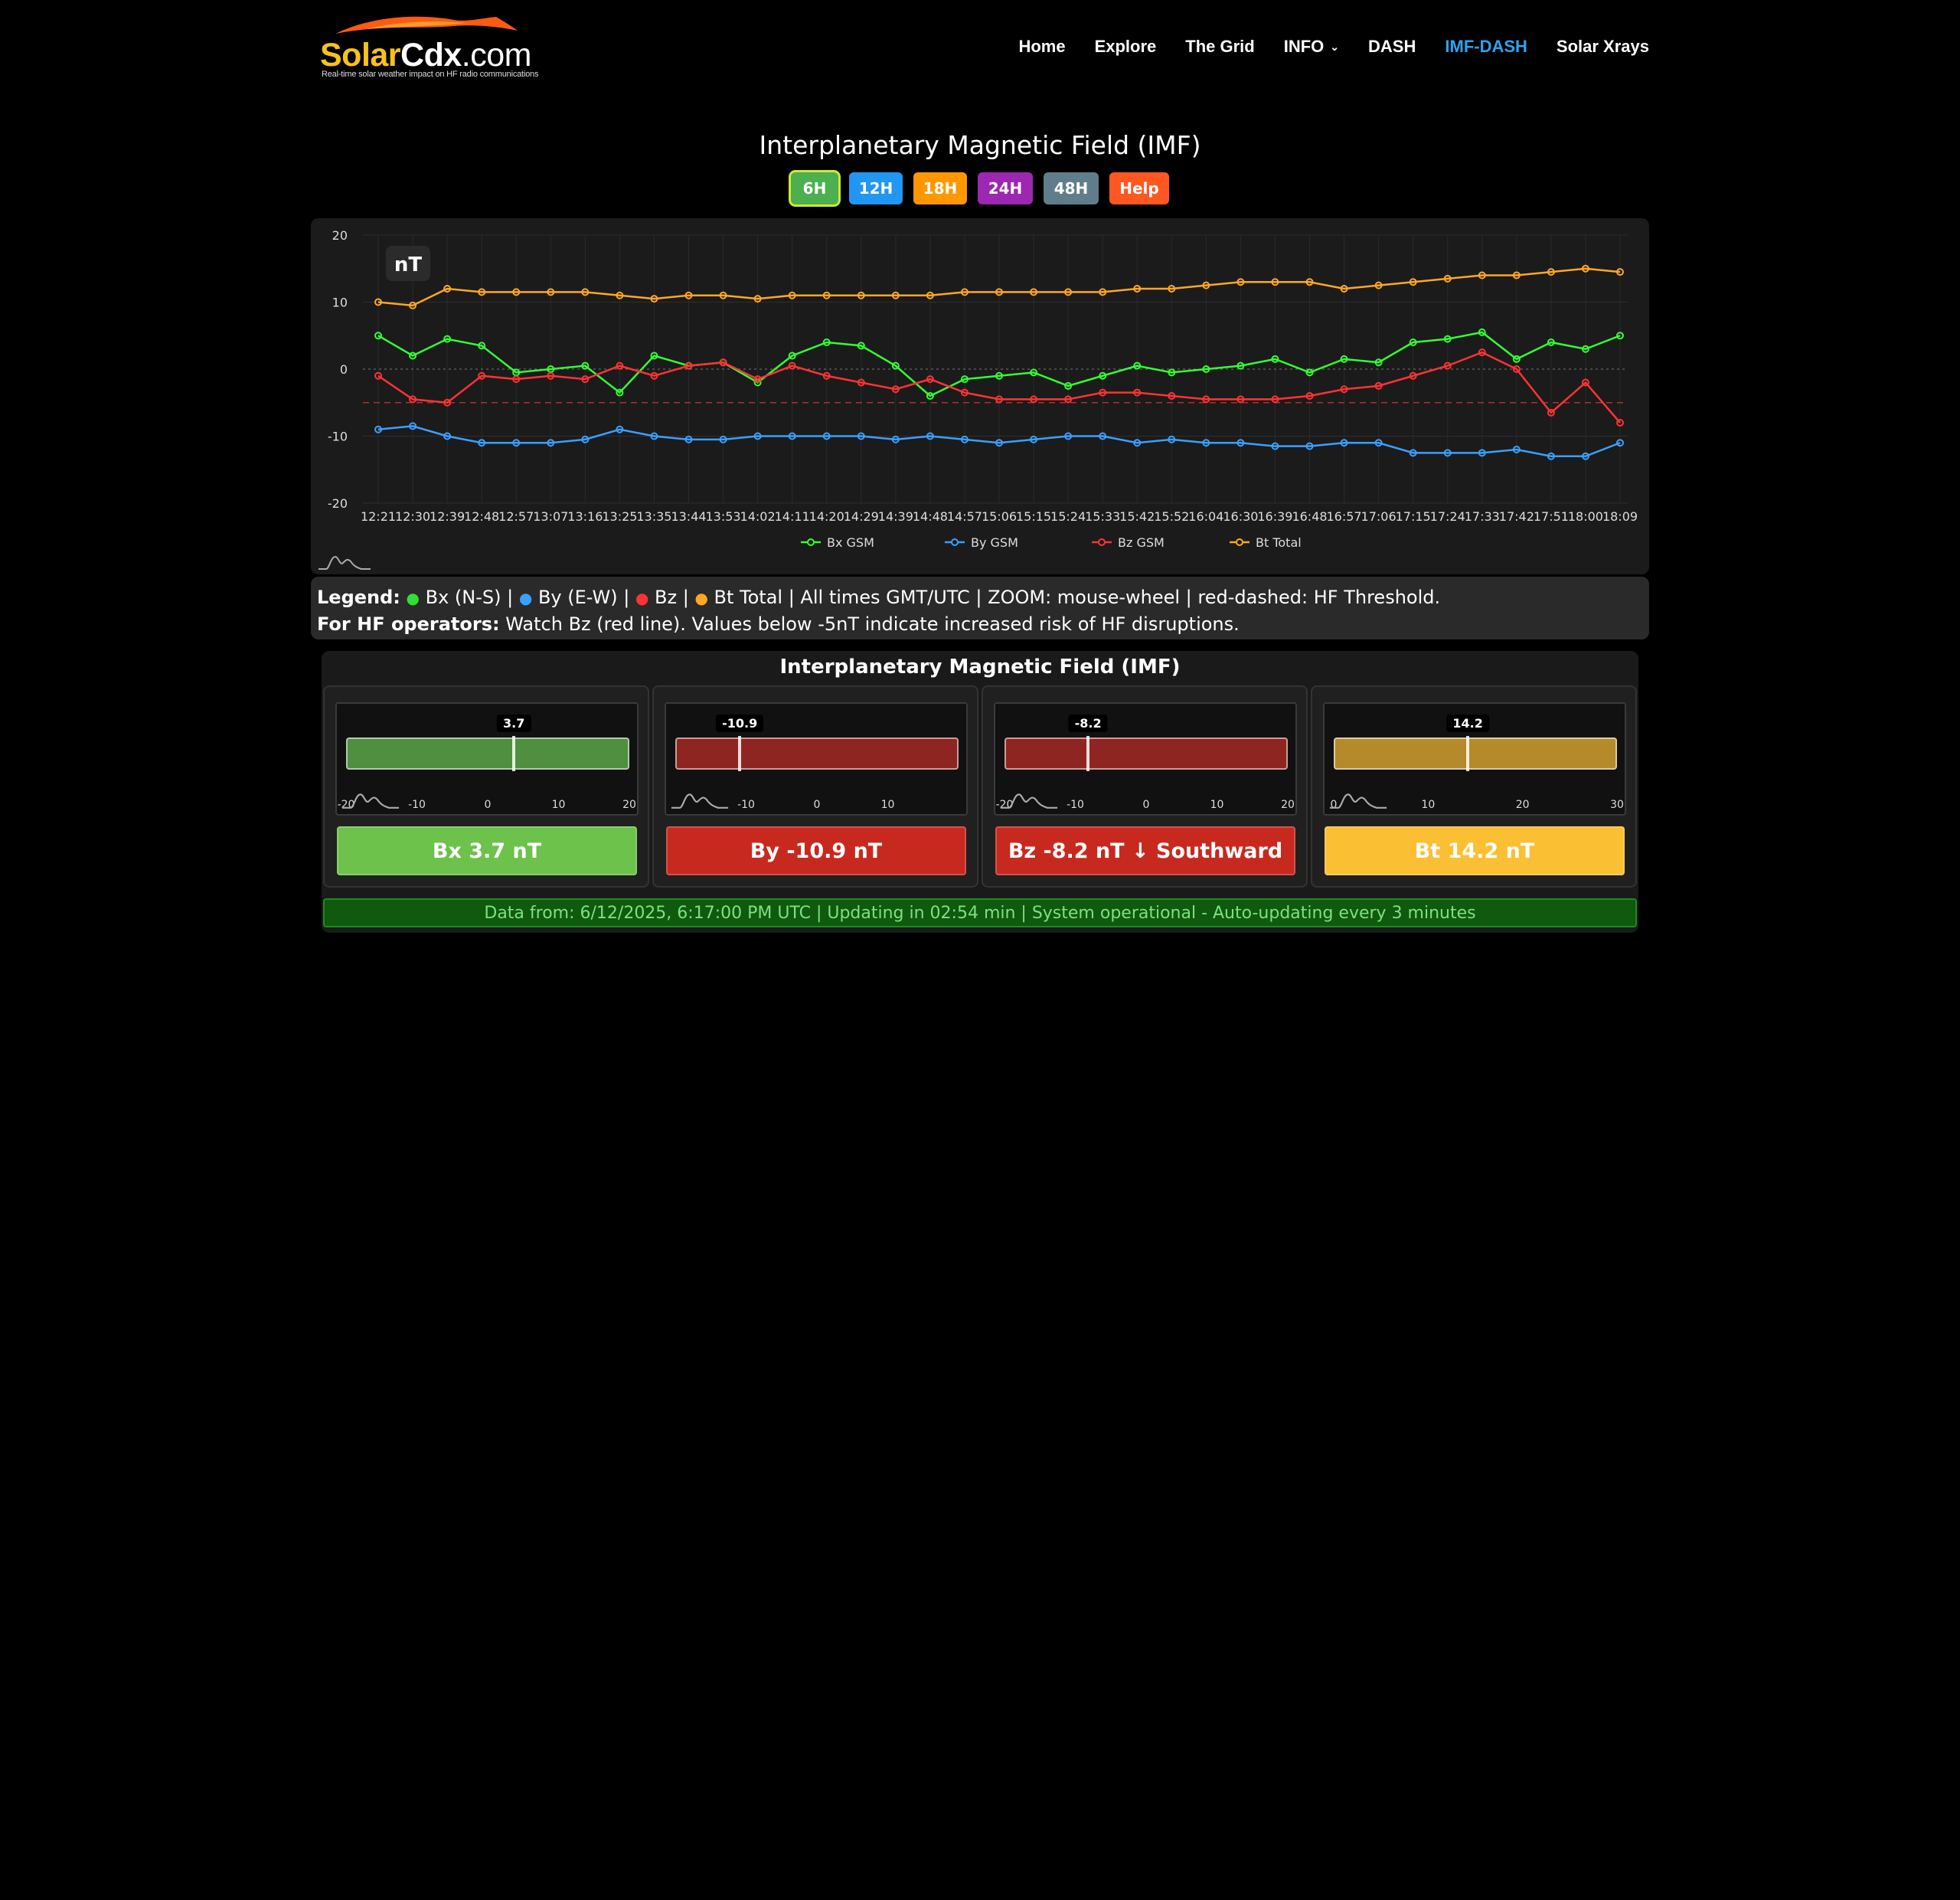 The width and height of the screenshot is (1960, 1900). I want to click on y-tick-label: 20, so click(340, 236).